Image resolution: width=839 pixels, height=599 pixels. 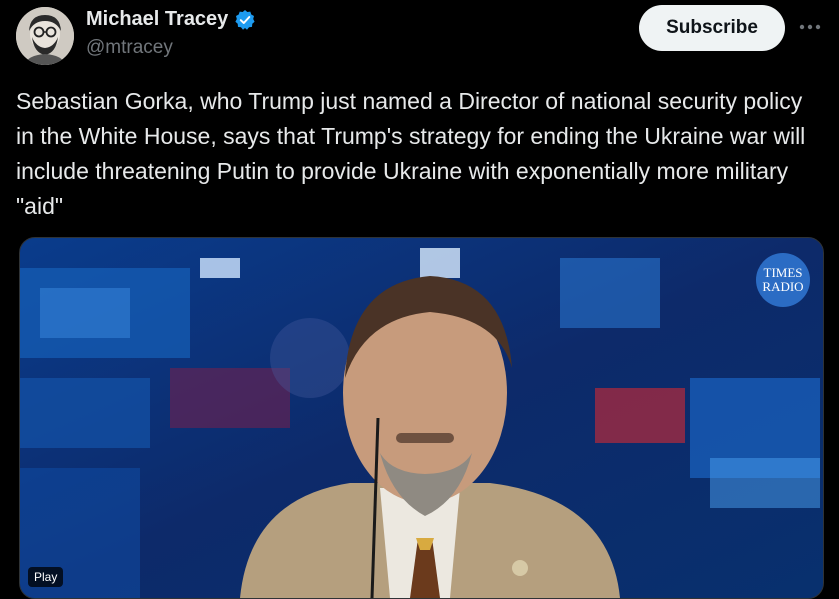 I want to click on logo-line-1: TIMES, so click(x=783, y=272).